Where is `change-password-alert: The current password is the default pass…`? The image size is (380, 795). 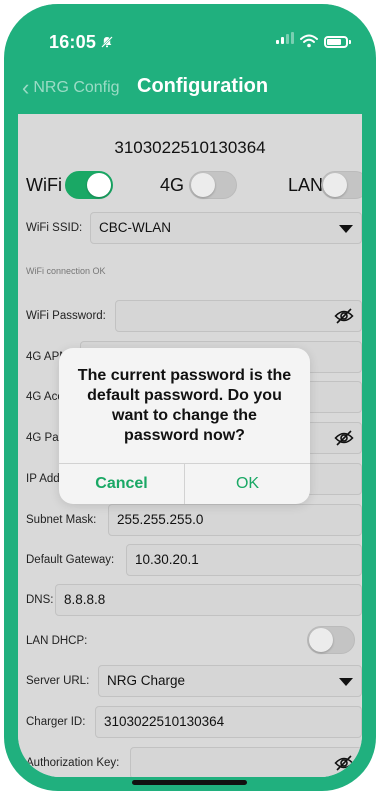 change-password-alert: The current password is the default pass… is located at coordinates (184, 426).